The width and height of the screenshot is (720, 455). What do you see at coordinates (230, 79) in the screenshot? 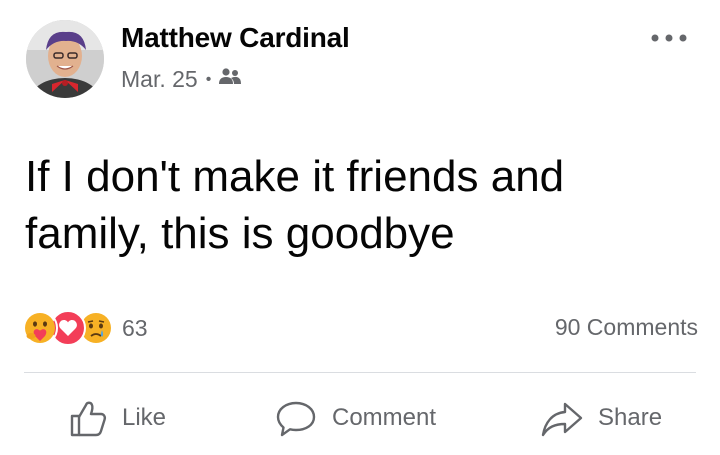
I see `friends-icon` at bounding box center [230, 79].